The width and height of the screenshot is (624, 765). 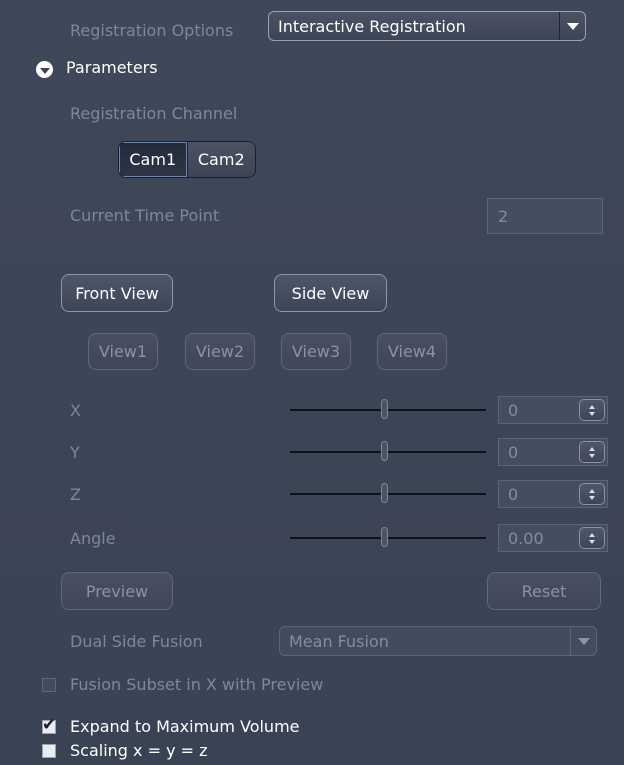 What do you see at coordinates (136, 641) in the screenshot?
I see `dual-side-fusion-label: Dual Side Fusion` at bounding box center [136, 641].